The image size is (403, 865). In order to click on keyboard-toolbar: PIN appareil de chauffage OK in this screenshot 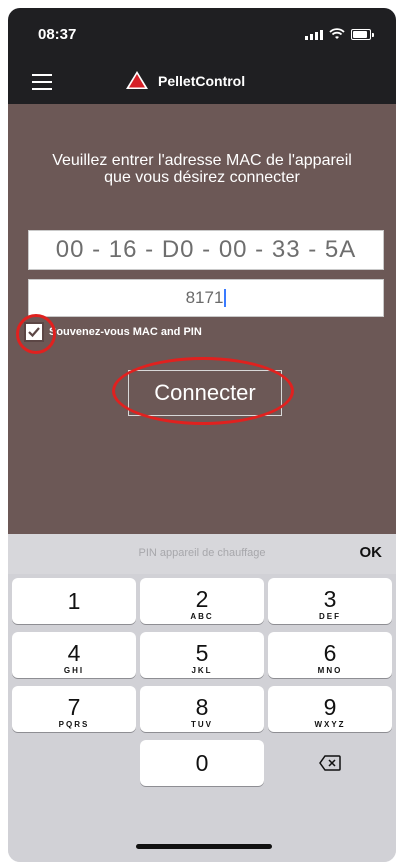, I will do `click(202, 554)`.